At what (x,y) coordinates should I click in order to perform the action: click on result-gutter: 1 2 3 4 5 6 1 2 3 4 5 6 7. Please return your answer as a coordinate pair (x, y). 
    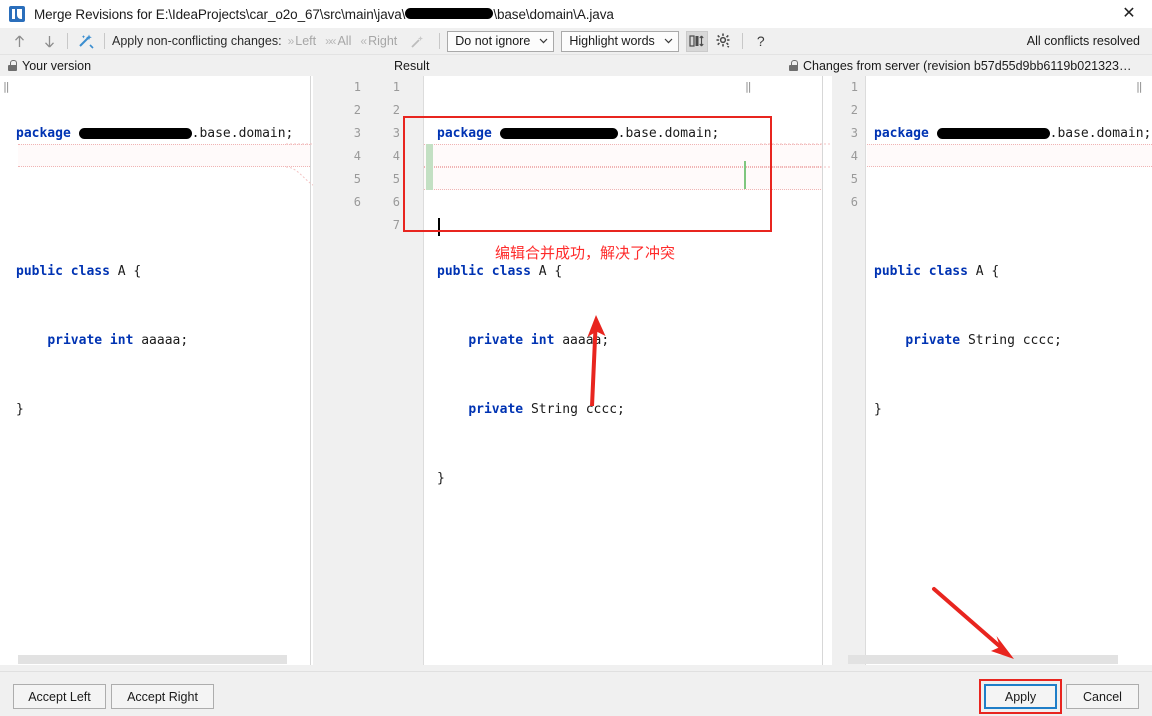
    Looking at the image, I should click on (368, 370).